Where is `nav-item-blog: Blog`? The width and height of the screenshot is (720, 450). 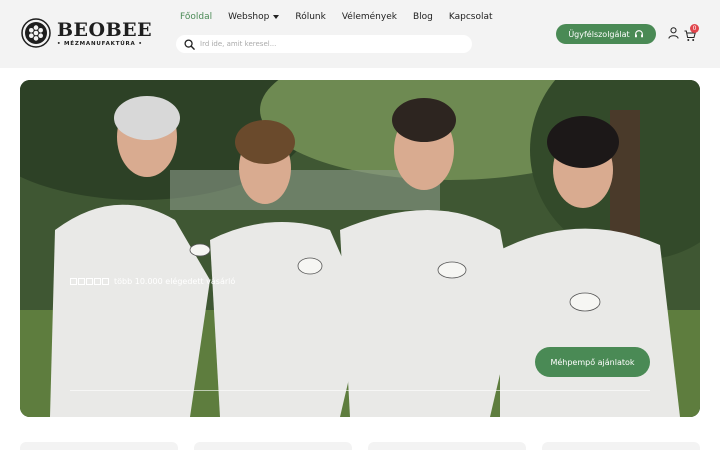 nav-item-blog: Blog is located at coordinates (423, 17).